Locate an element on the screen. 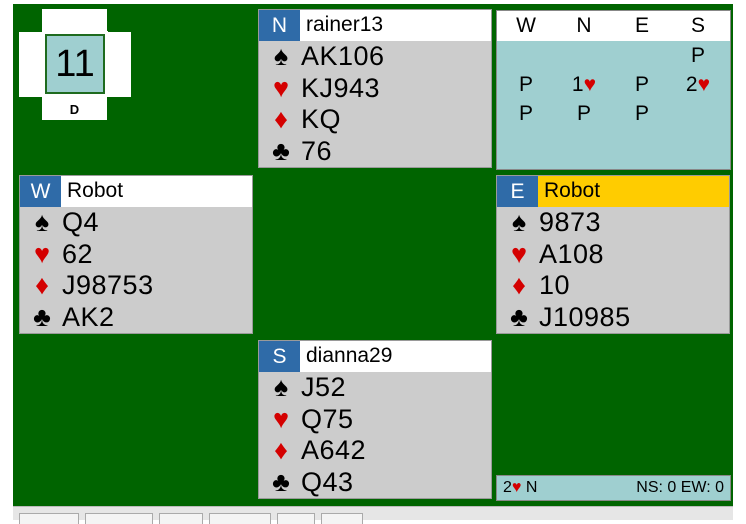 This screenshot has width=746, height=524. cards-clubs: 76 is located at coordinates (316, 152).